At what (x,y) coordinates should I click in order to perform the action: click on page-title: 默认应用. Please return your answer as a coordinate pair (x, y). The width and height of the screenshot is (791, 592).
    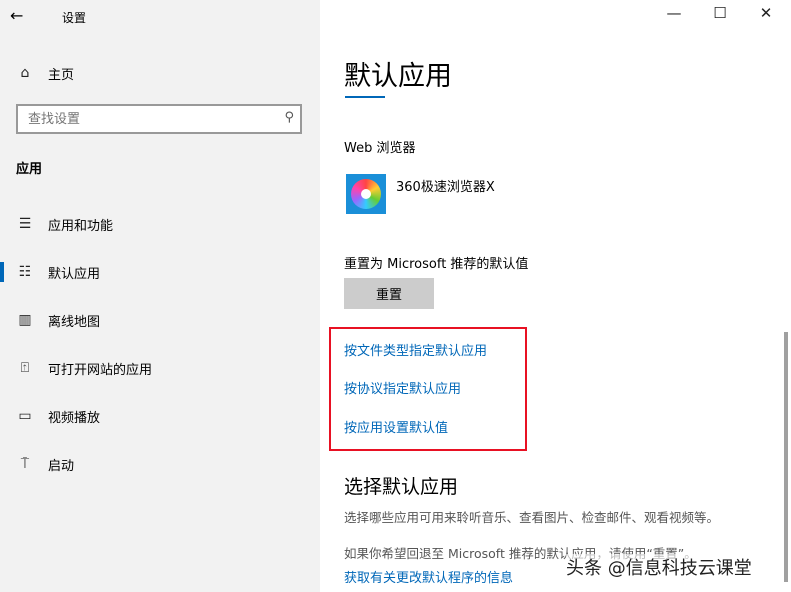
    Looking at the image, I should click on (398, 76).